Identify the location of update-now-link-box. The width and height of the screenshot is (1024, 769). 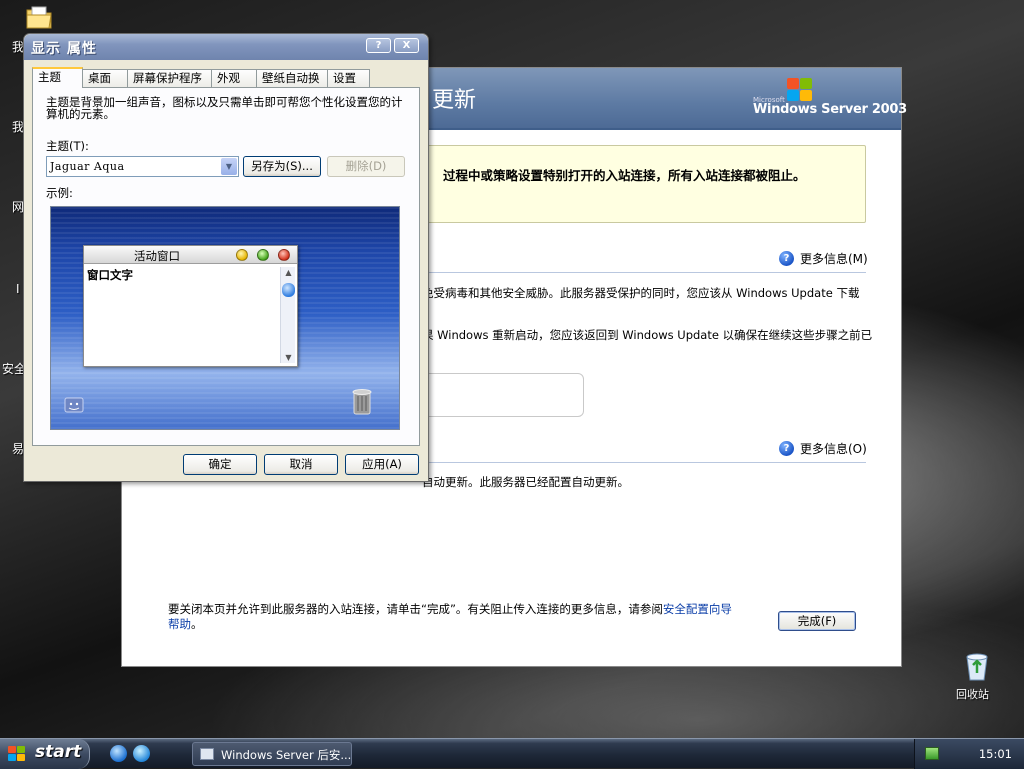
(502, 395).